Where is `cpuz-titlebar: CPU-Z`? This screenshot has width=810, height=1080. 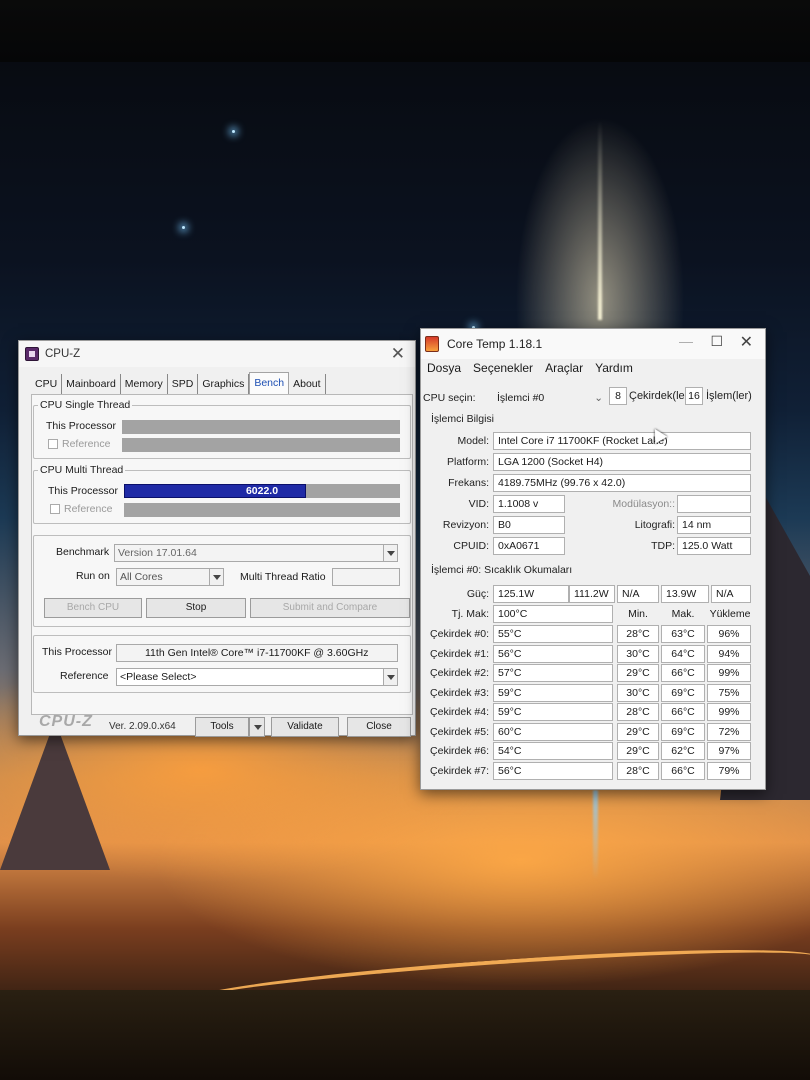
cpuz-titlebar: CPU-Z is located at coordinates (217, 354).